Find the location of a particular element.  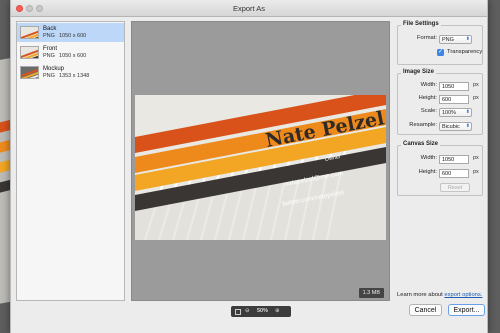

image-width-label: Width: is located at coordinates (428, 85).